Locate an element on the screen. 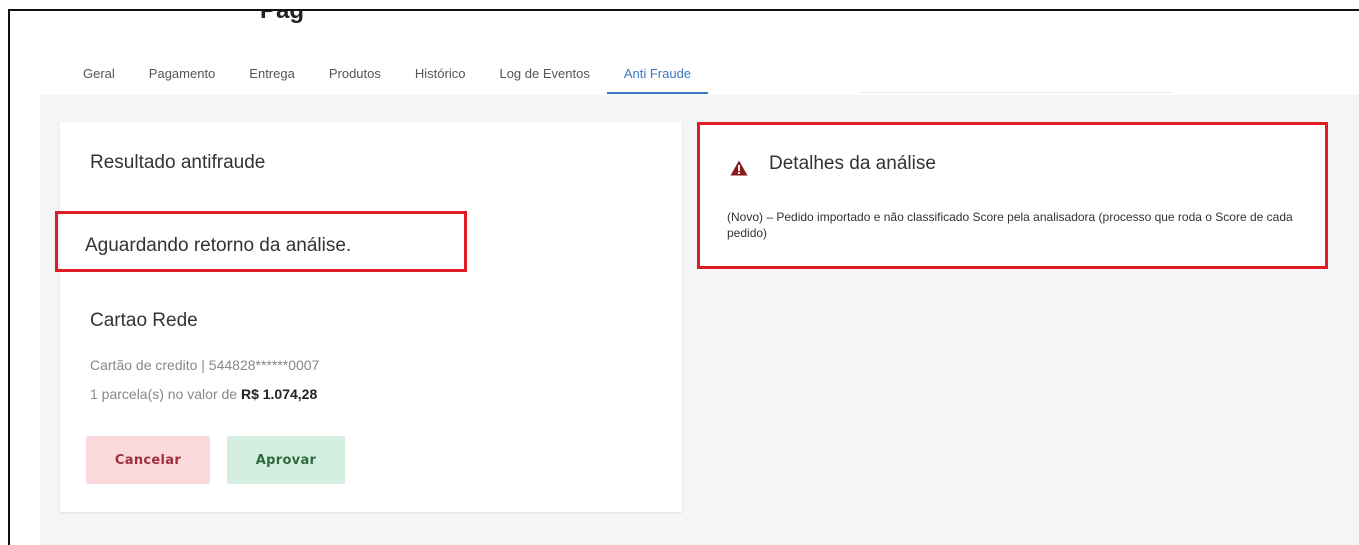  payment-method-name: Cartao Rede is located at coordinates (144, 320).